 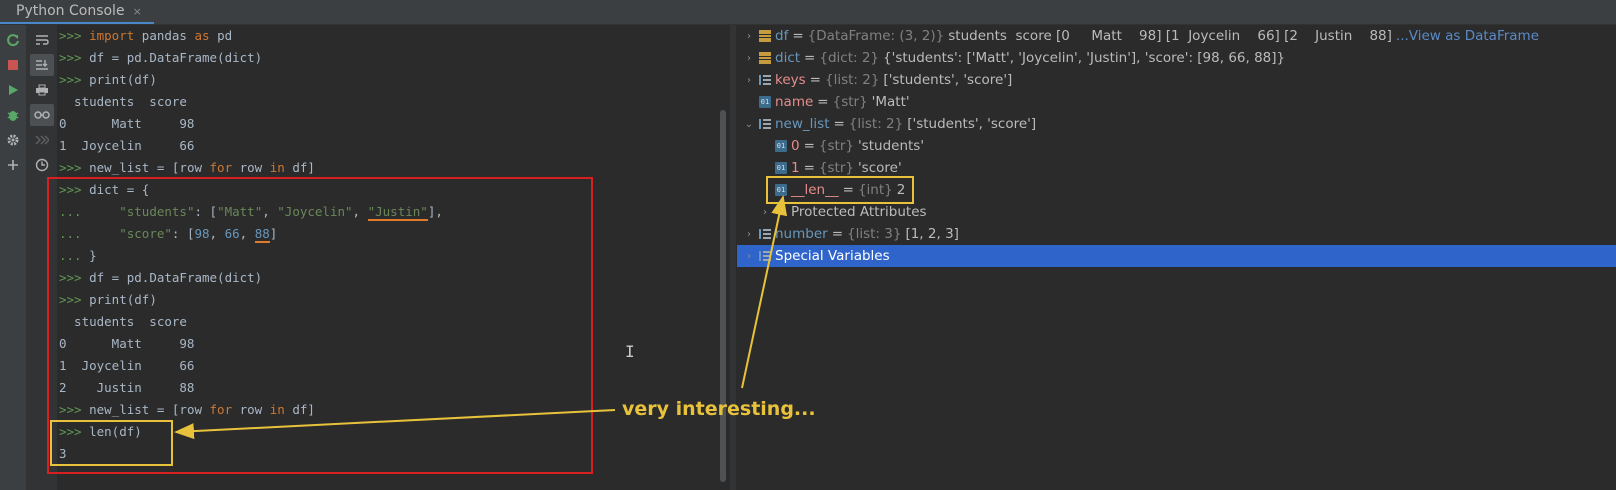 I want to click on close-icon: ×, so click(x=137, y=11).